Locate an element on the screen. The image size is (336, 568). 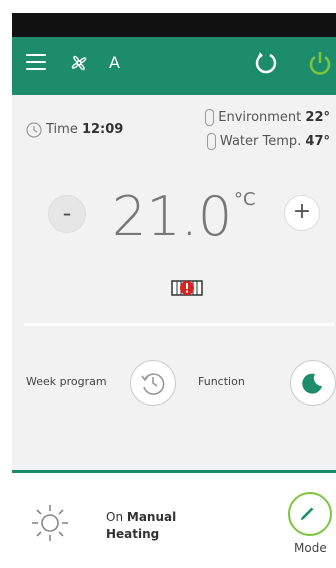
environment-temperature: Environment 22° is located at coordinates (267, 117).